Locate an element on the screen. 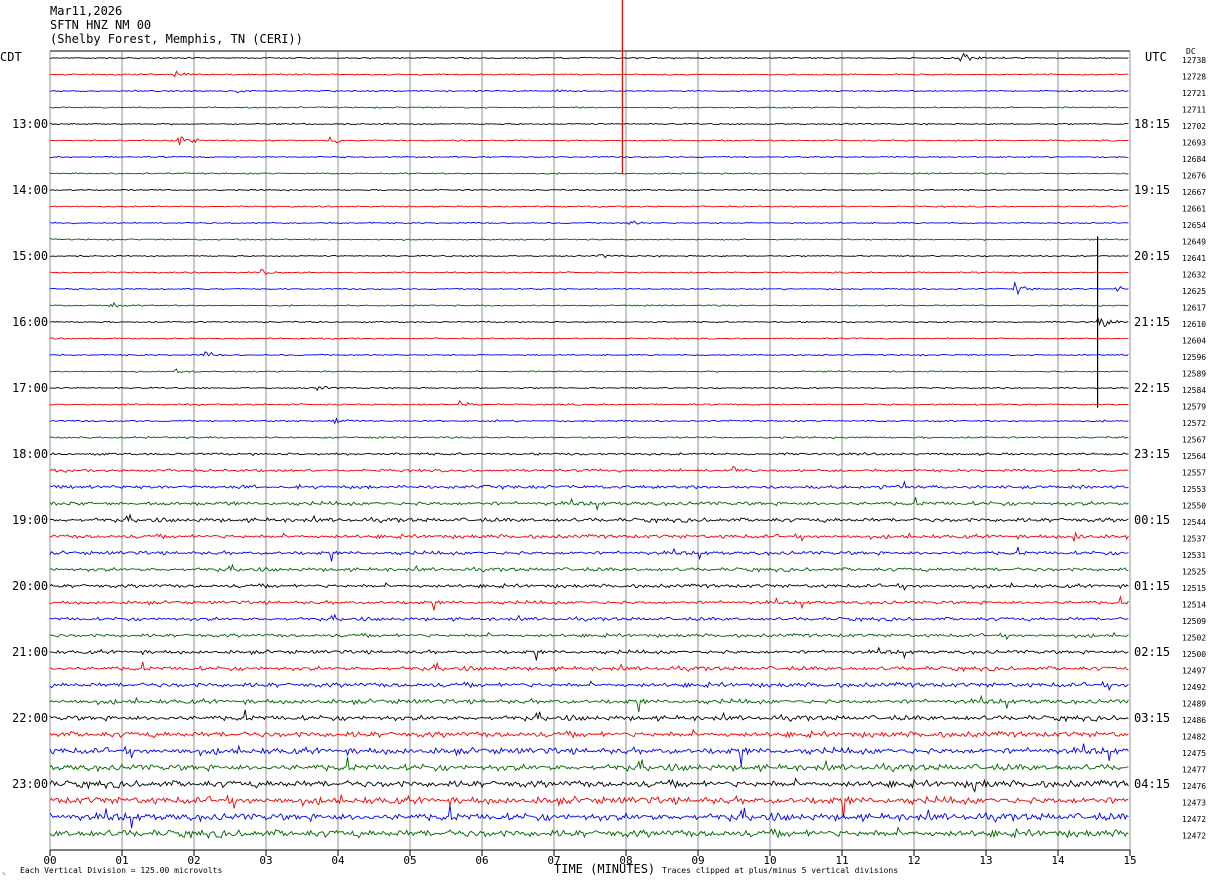  dc-offset-label: 12473 is located at coordinates (1194, 803).